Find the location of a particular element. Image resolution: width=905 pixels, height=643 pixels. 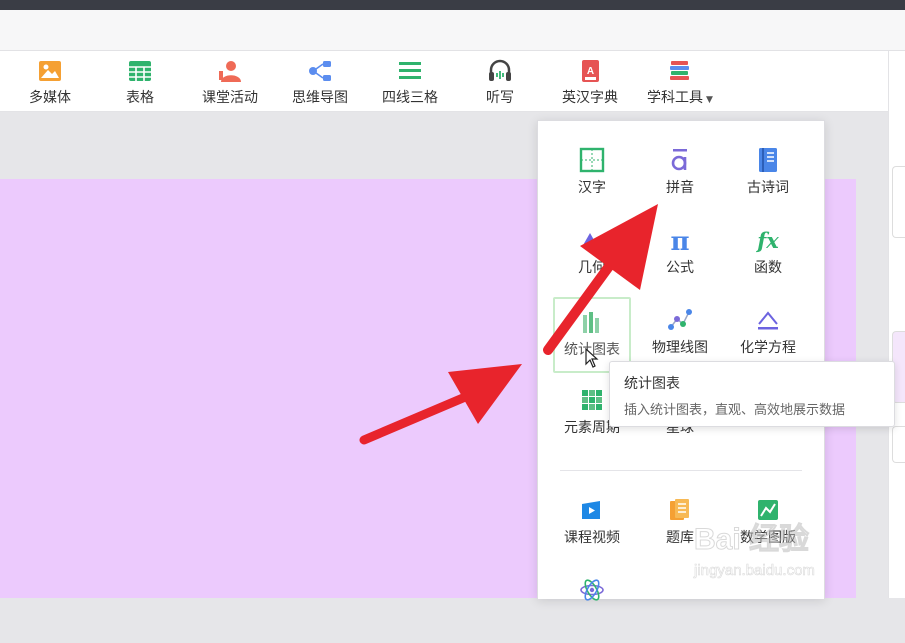

watermark-brand: Bai 经验 is located at coordinates (751, 539).